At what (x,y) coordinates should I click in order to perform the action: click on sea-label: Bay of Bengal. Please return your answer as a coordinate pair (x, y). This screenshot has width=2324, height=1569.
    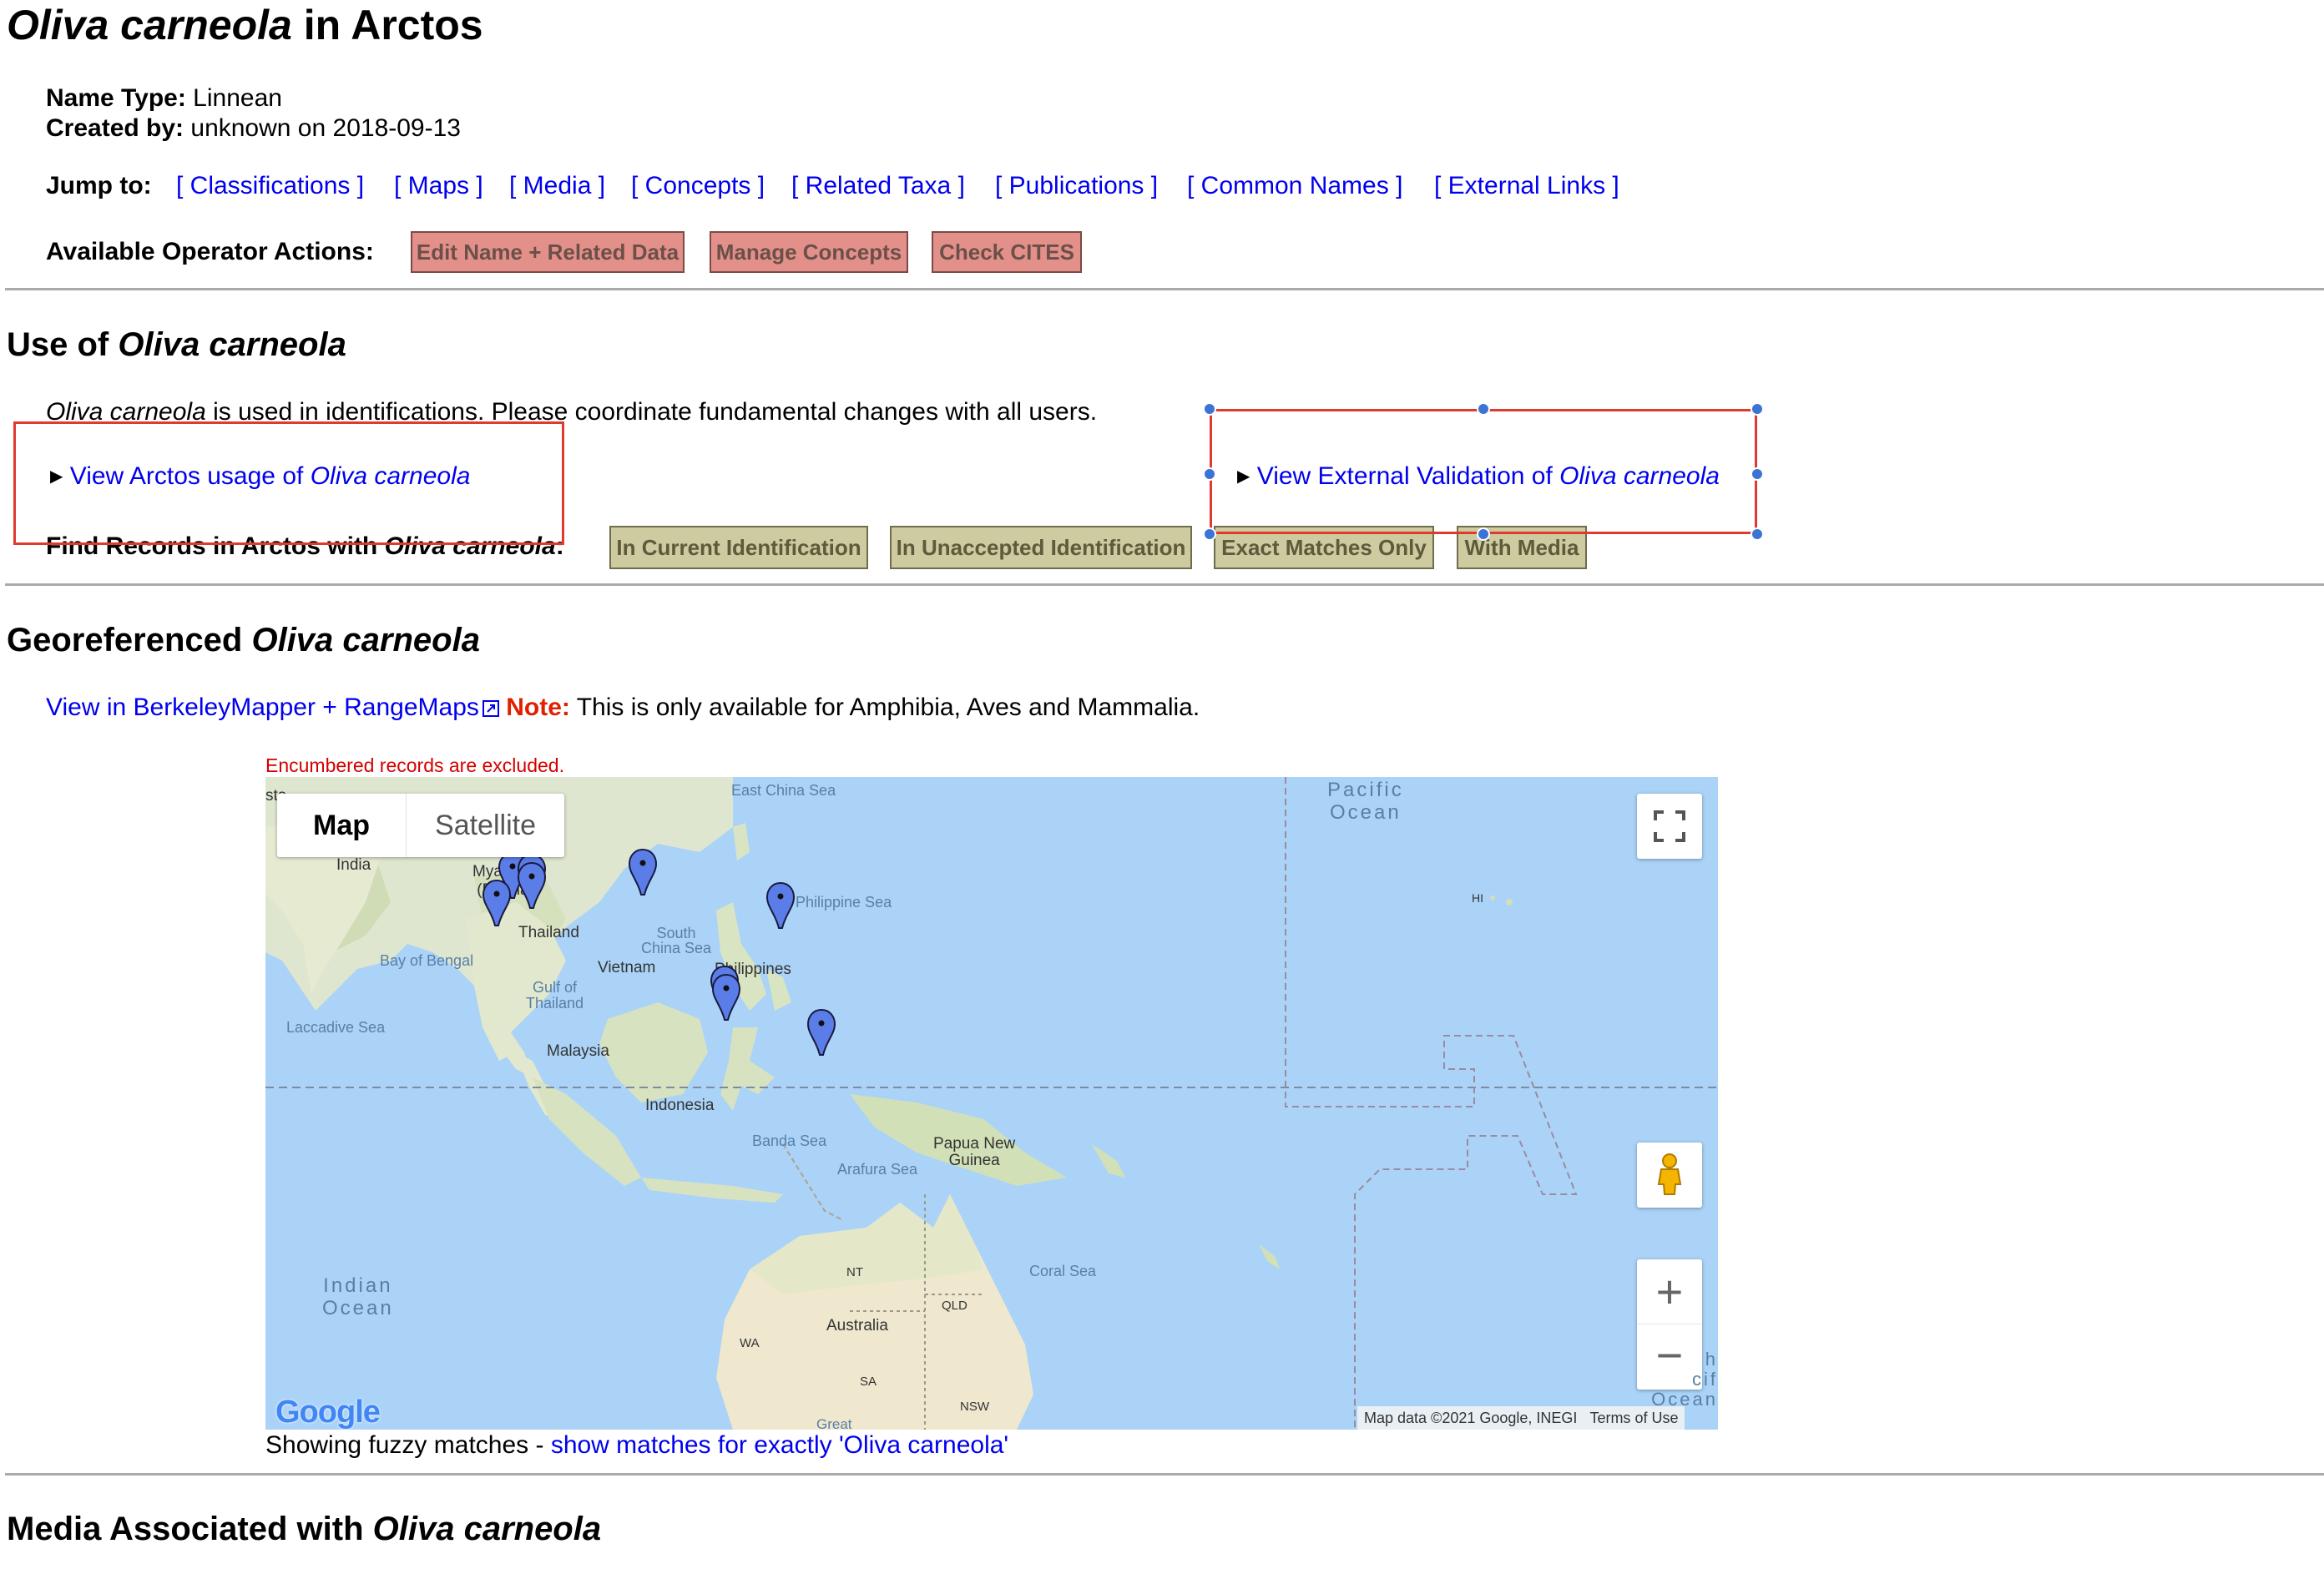
    Looking at the image, I should click on (427, 960).